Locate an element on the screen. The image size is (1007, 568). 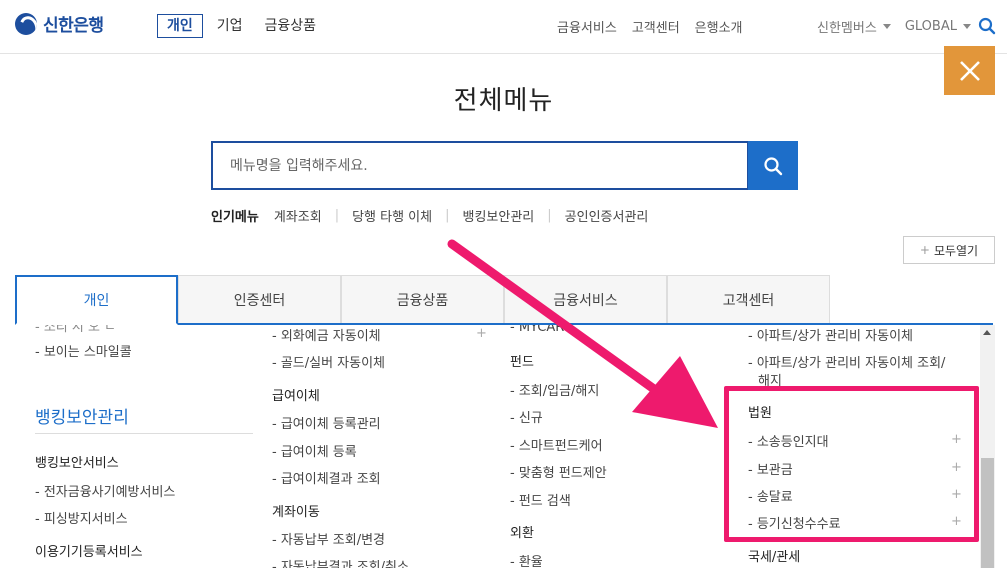
global-dropdown: GLOBAL is located at coordinates (938, 26).